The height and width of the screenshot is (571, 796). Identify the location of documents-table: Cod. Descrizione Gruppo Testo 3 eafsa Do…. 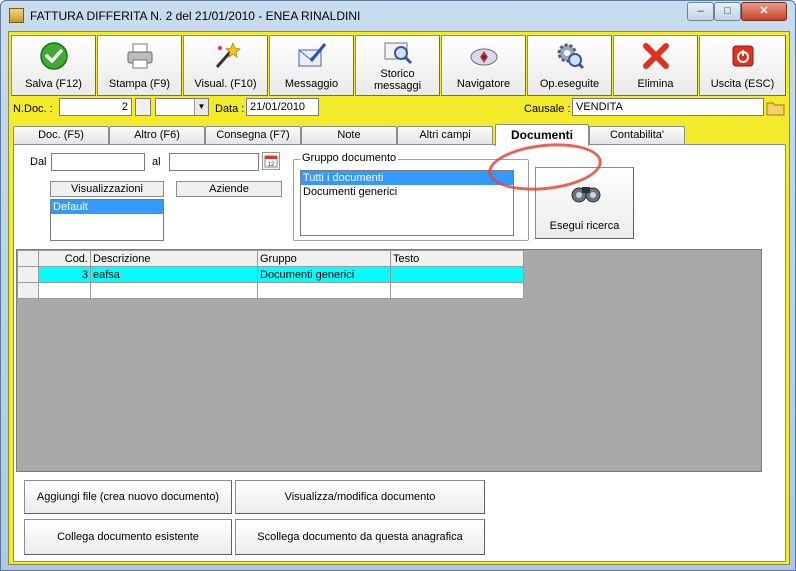
(270, 274).